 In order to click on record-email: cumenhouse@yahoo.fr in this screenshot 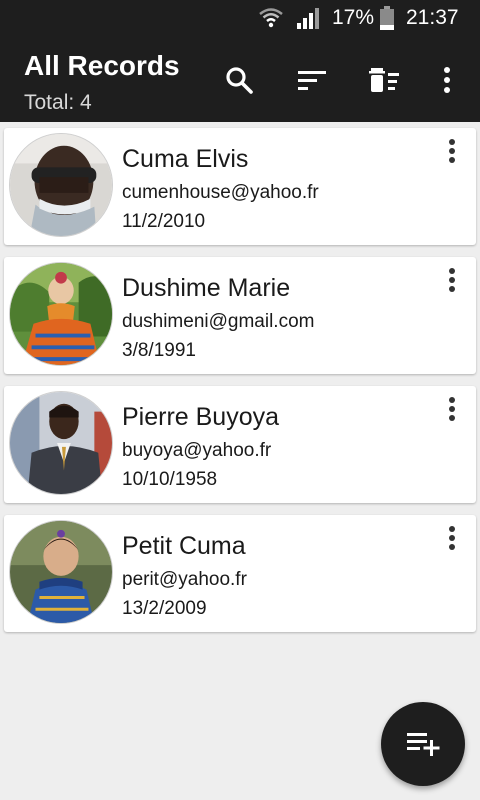, I will do `click(220, 192)`.